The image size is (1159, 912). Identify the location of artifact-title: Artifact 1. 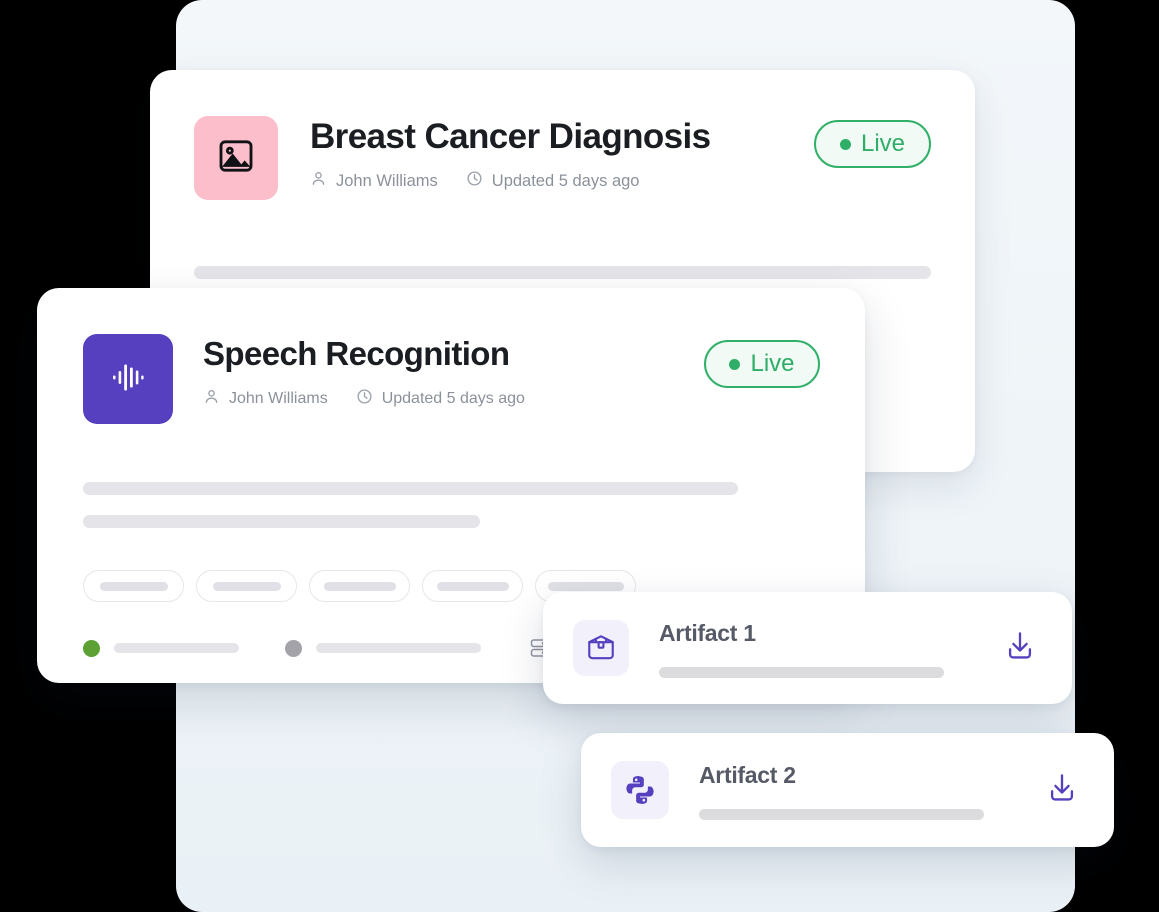
(707, 632).